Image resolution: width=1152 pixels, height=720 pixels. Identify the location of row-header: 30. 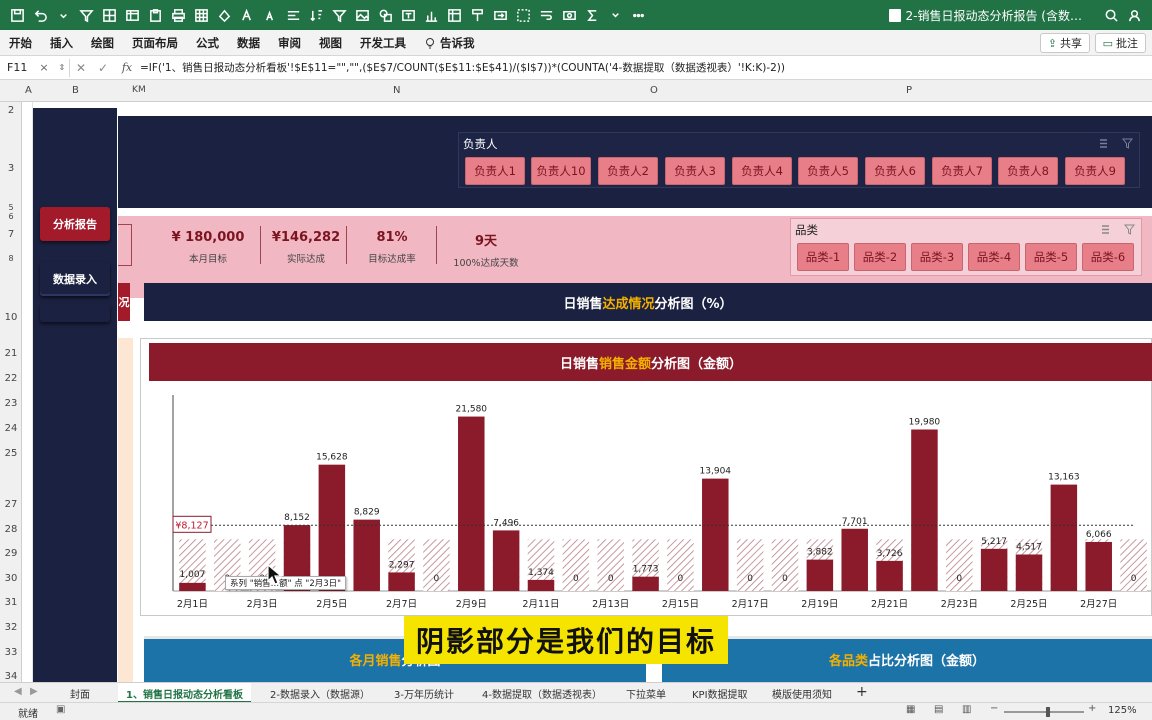
(11, 578).